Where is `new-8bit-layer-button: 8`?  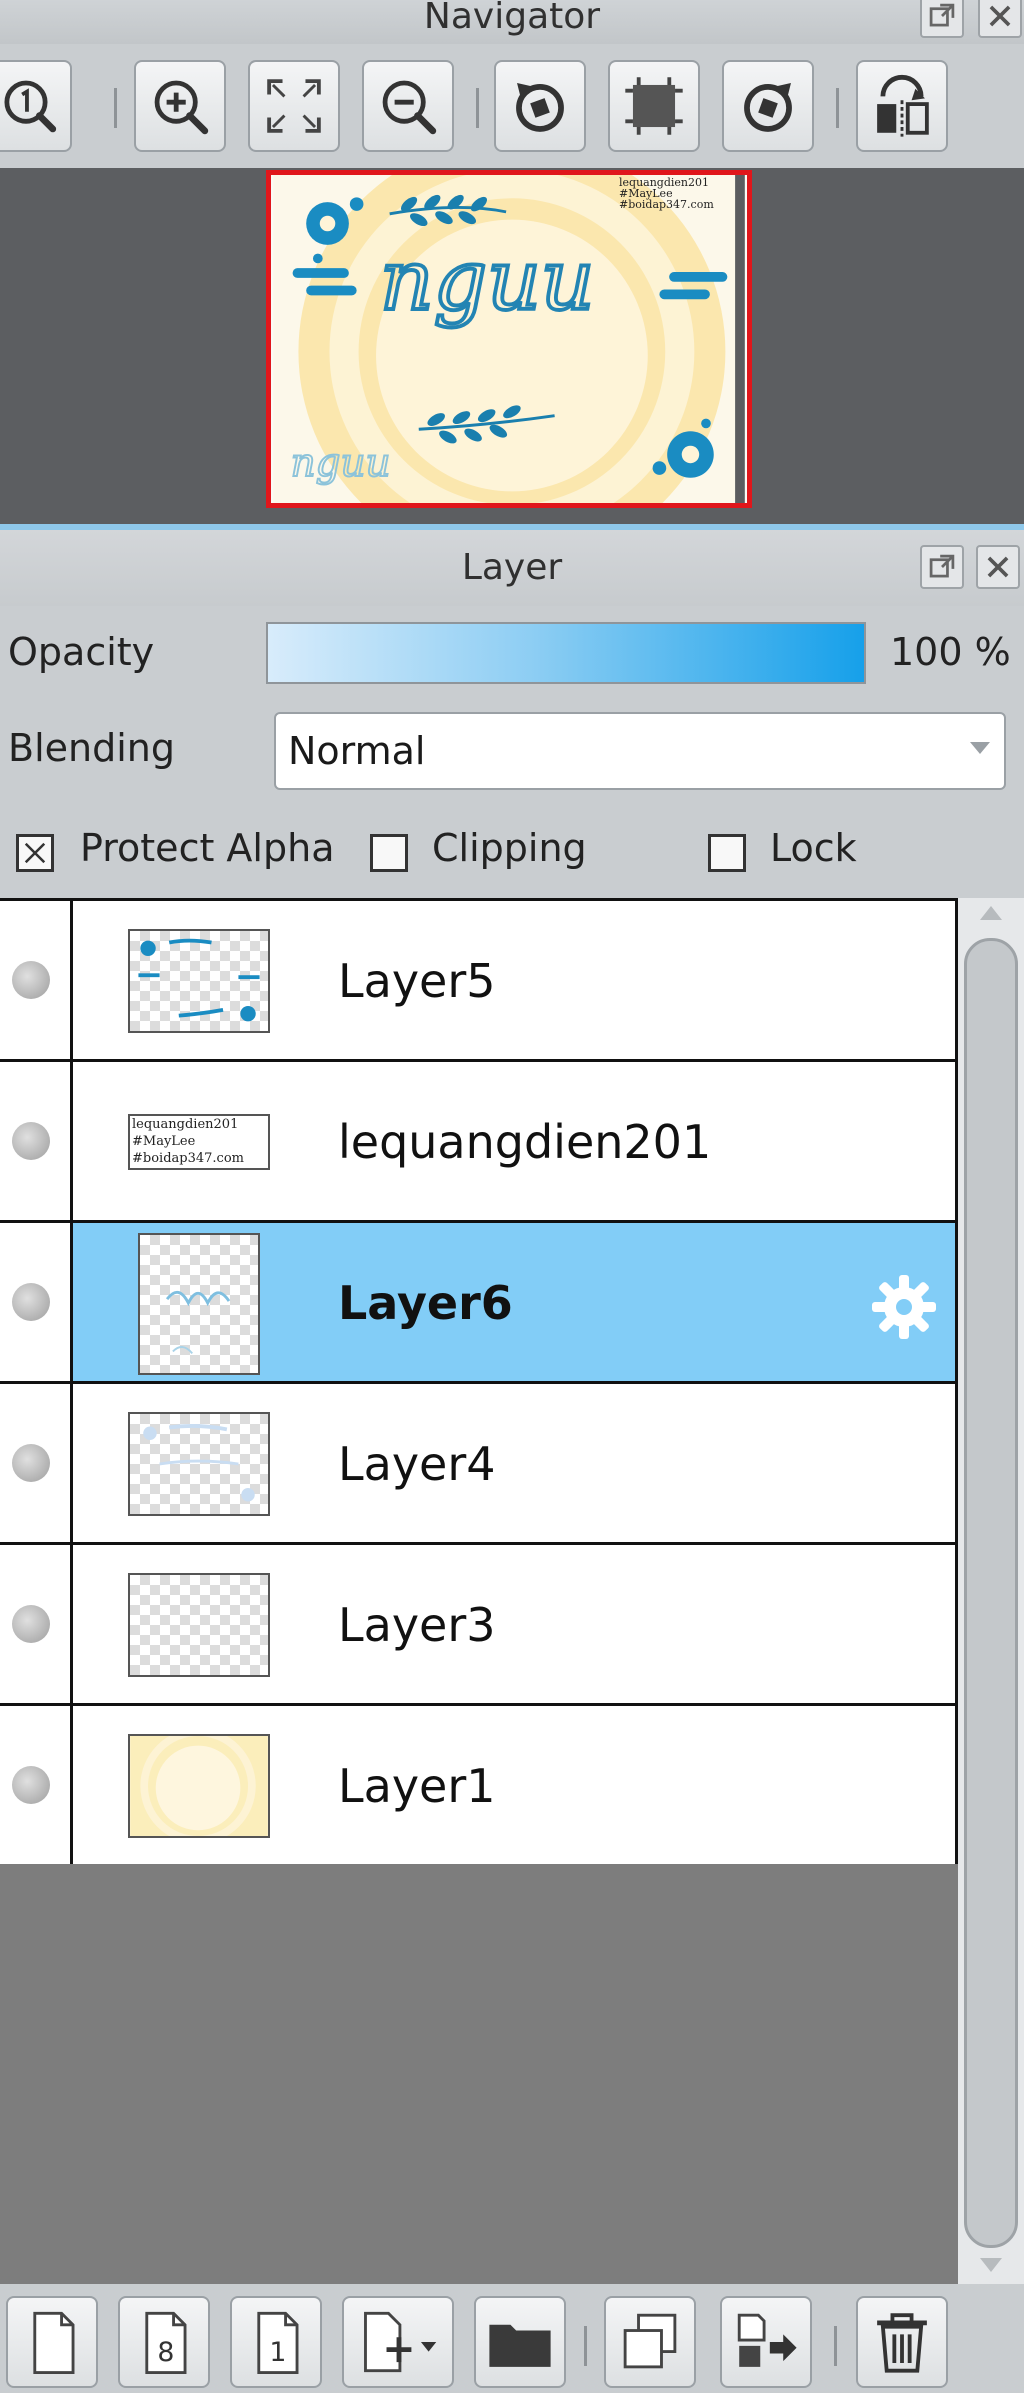 new-8bit-layer-button: 8 is located at coordinates (164, 2342).